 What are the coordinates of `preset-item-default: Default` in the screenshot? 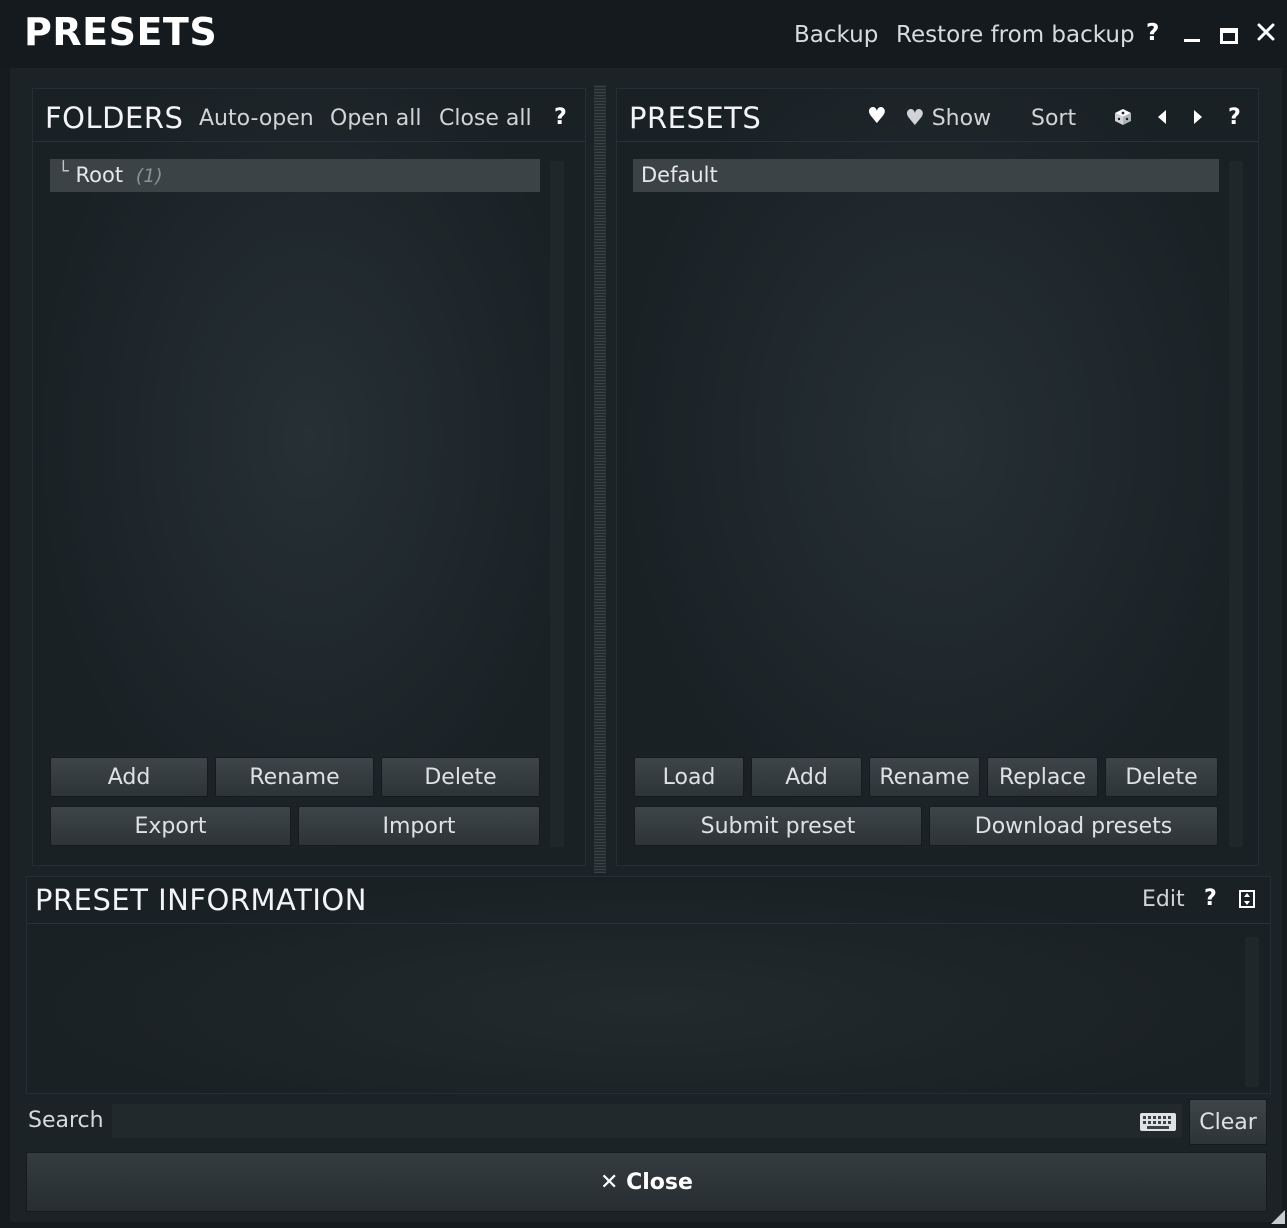 It's located at (926, 175).